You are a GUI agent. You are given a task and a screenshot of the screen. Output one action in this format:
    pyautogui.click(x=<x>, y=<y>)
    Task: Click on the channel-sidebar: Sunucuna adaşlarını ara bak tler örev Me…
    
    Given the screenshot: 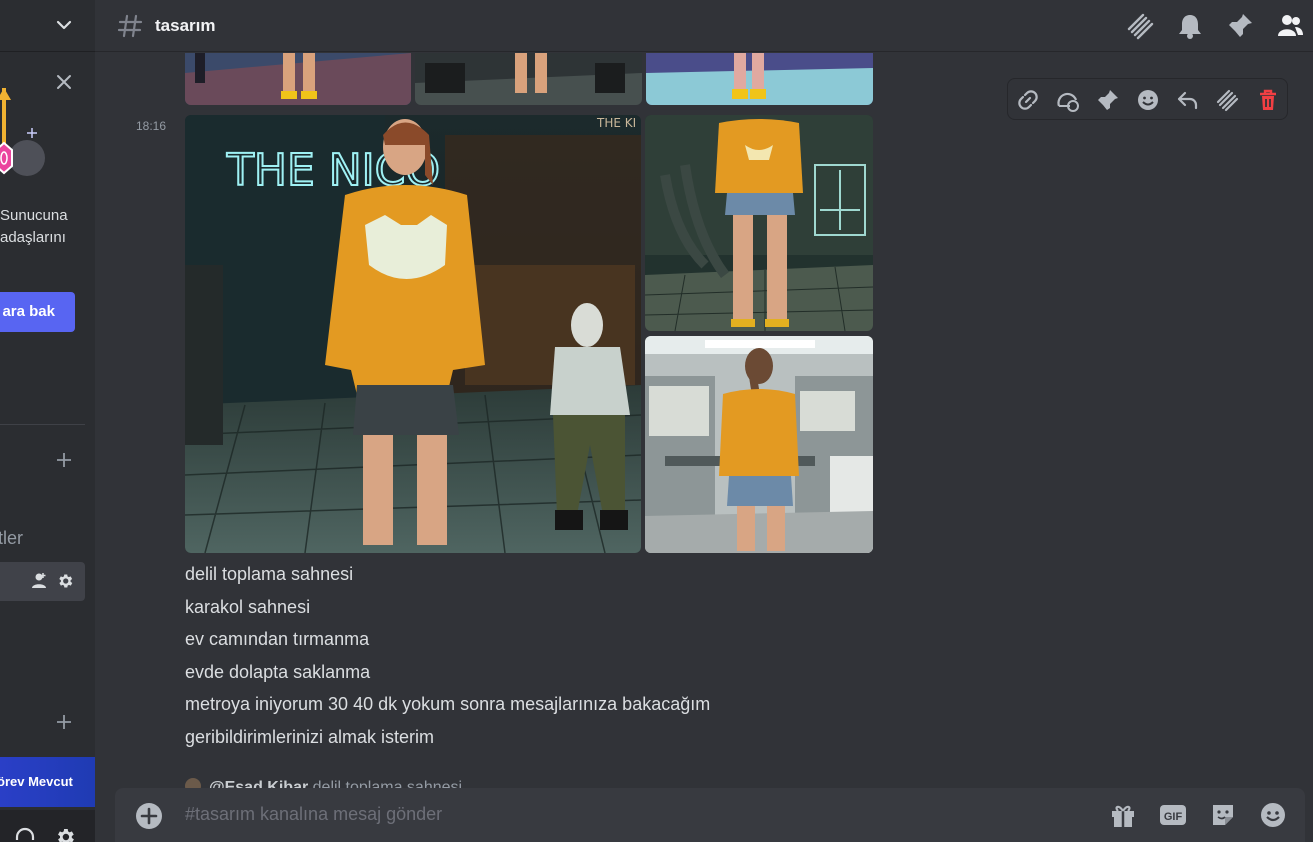 What is the action you would take?
    pyautogui.click(x=47, y=421)
    